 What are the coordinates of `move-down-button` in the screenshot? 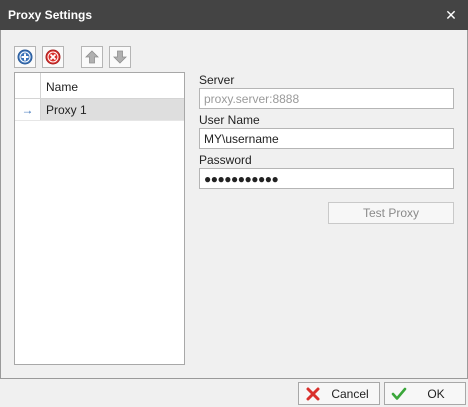 It's located at (120, 57).